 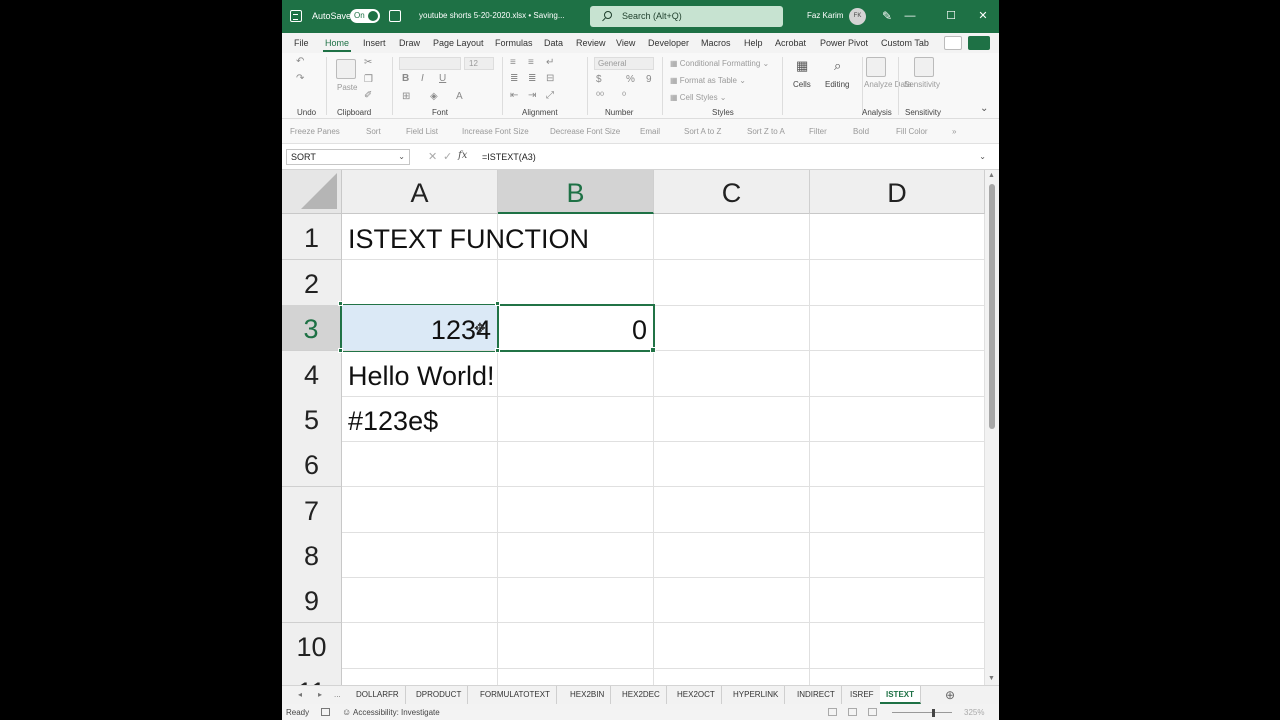 I want to click on sheet-tab-hyperlink: HYPERLINK, so click(x=756, y=695).